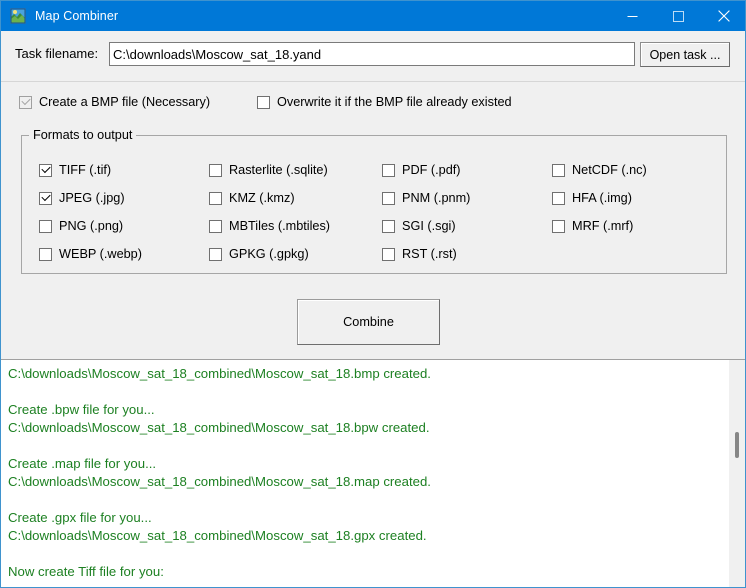 The image size is (746, 588). Describe the element at coordinates (436, 198) in the screenshot. I see `checkbox-label-pnm: PNM (.pnm)` at that location.